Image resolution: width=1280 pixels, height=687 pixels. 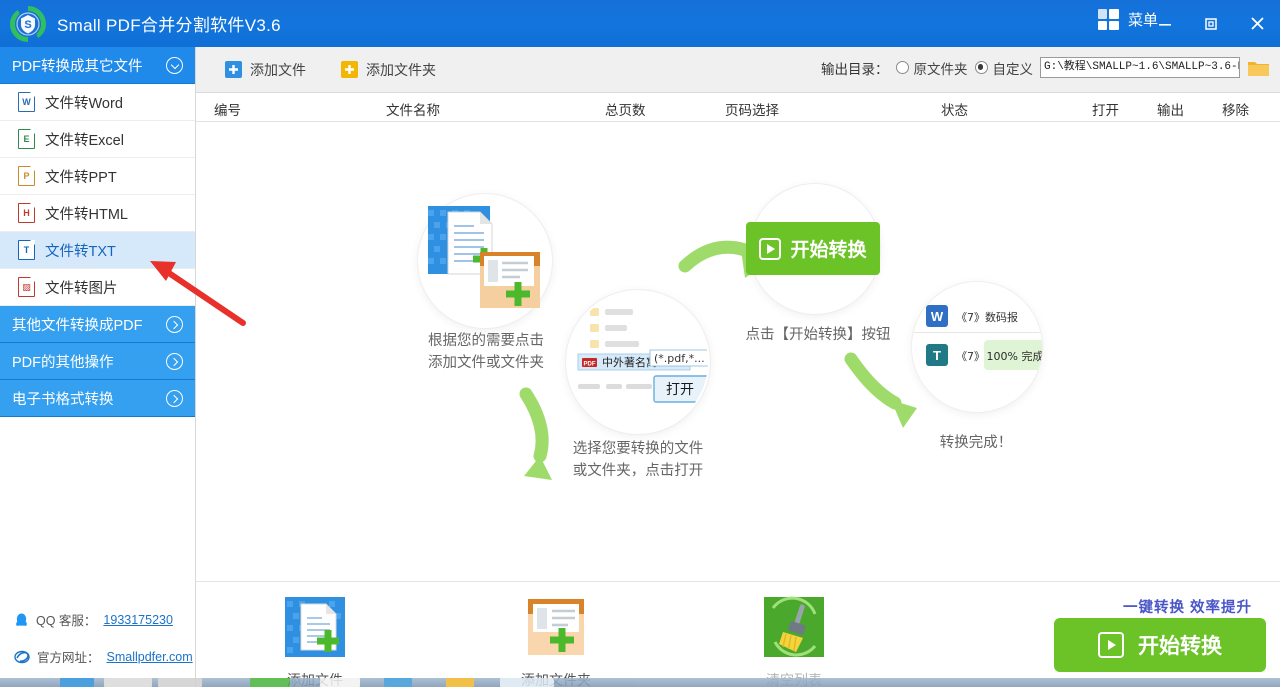 What do you see at coordinates (84, 140) in the screenshot?
I see `sidebar-item-label: 文件转Excel` at bounding box center [84, 140].